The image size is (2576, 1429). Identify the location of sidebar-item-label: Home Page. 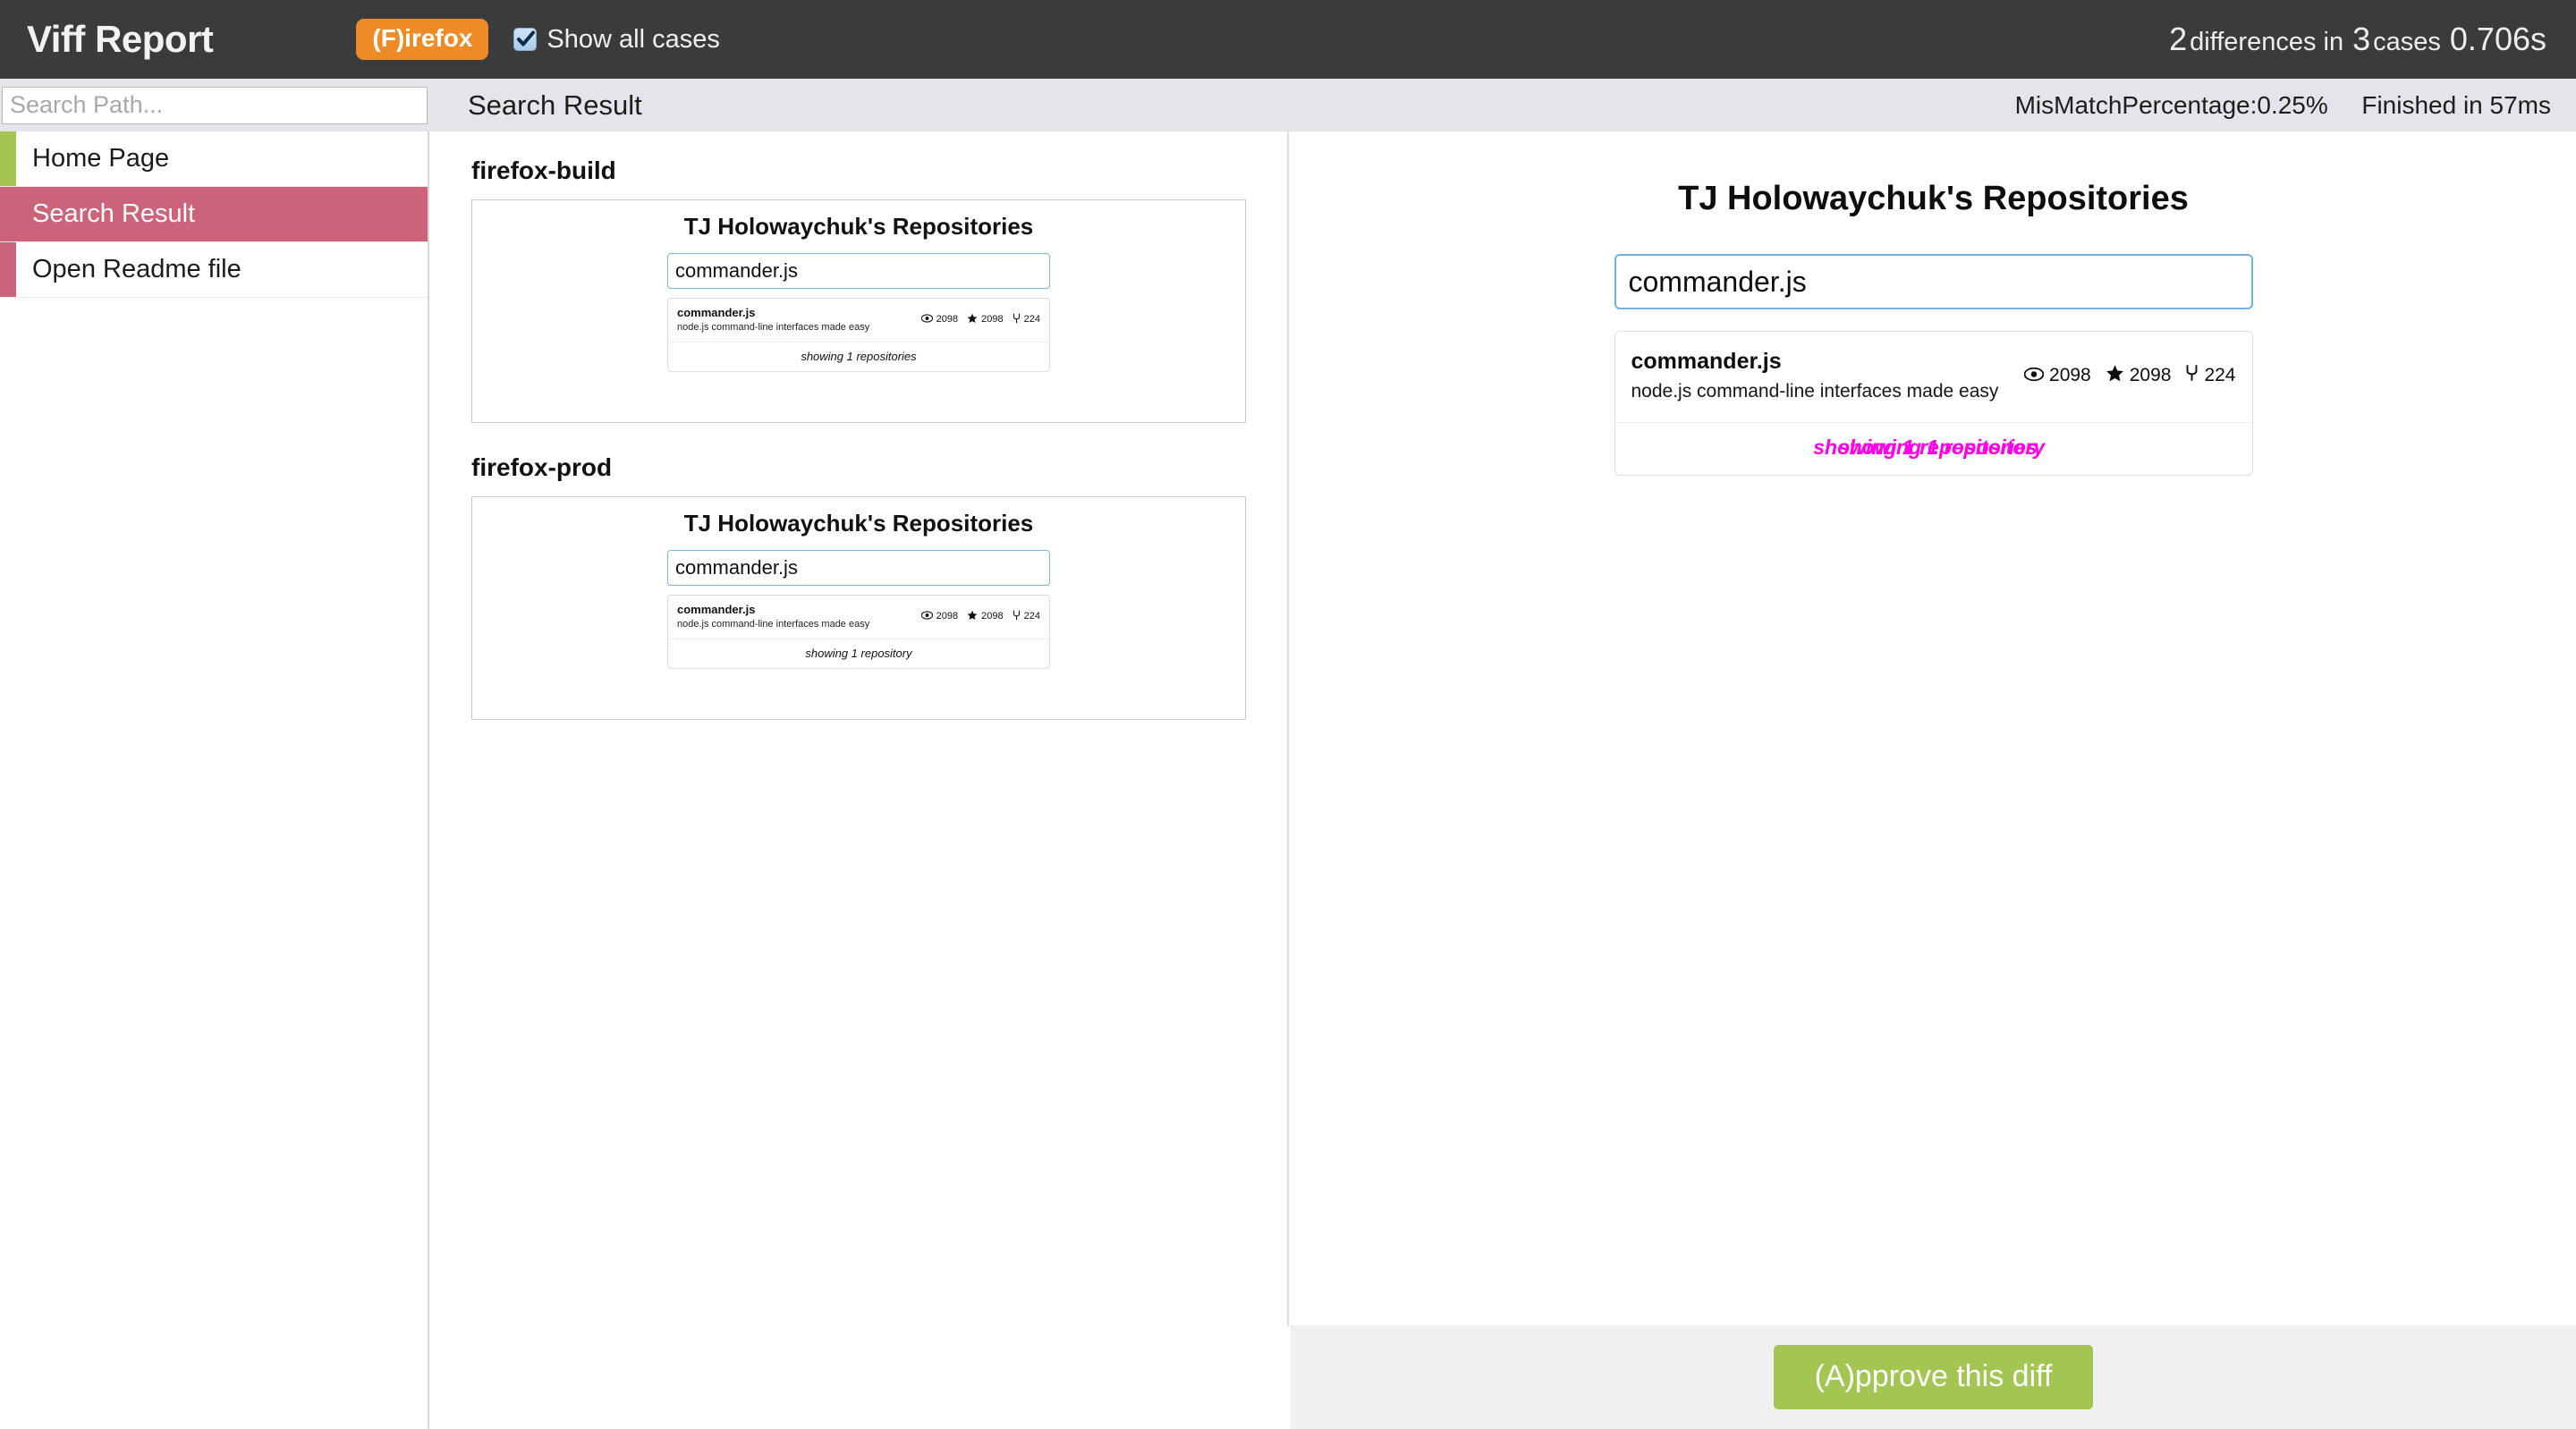
(101, 158).